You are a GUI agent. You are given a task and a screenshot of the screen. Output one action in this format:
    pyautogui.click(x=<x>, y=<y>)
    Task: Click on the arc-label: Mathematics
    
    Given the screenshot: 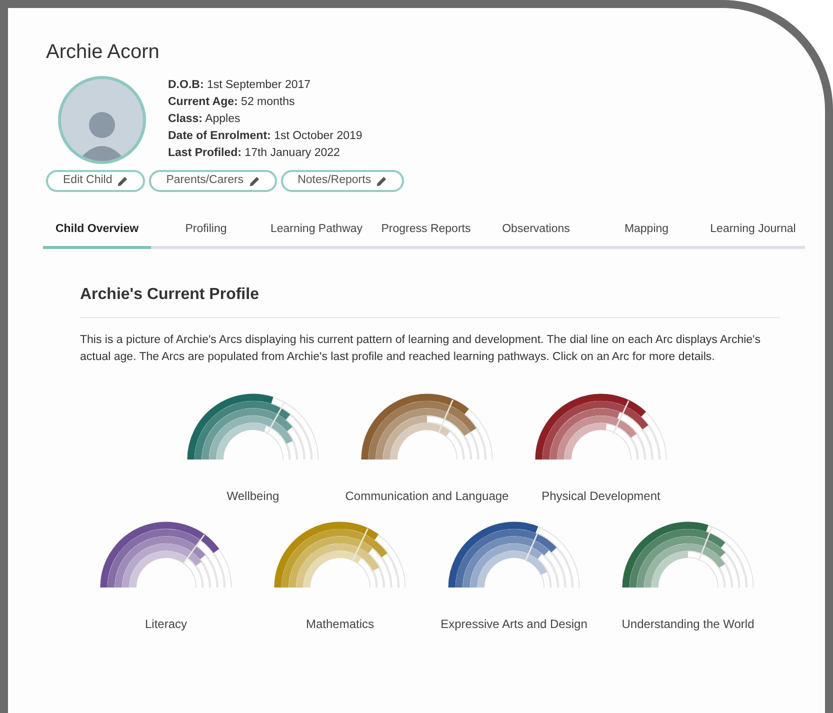 What is the action you would take?
    pyautogui.click(x=340, y=624)
    